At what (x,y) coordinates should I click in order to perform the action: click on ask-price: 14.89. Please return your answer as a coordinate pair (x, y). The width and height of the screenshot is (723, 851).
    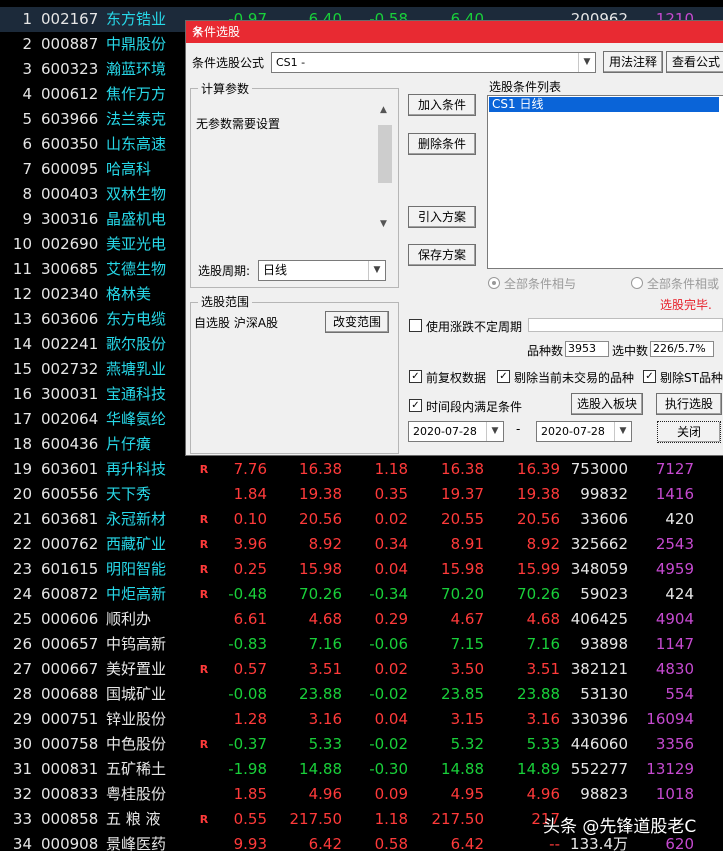
    Looking at the image, I should click on (538, 769).